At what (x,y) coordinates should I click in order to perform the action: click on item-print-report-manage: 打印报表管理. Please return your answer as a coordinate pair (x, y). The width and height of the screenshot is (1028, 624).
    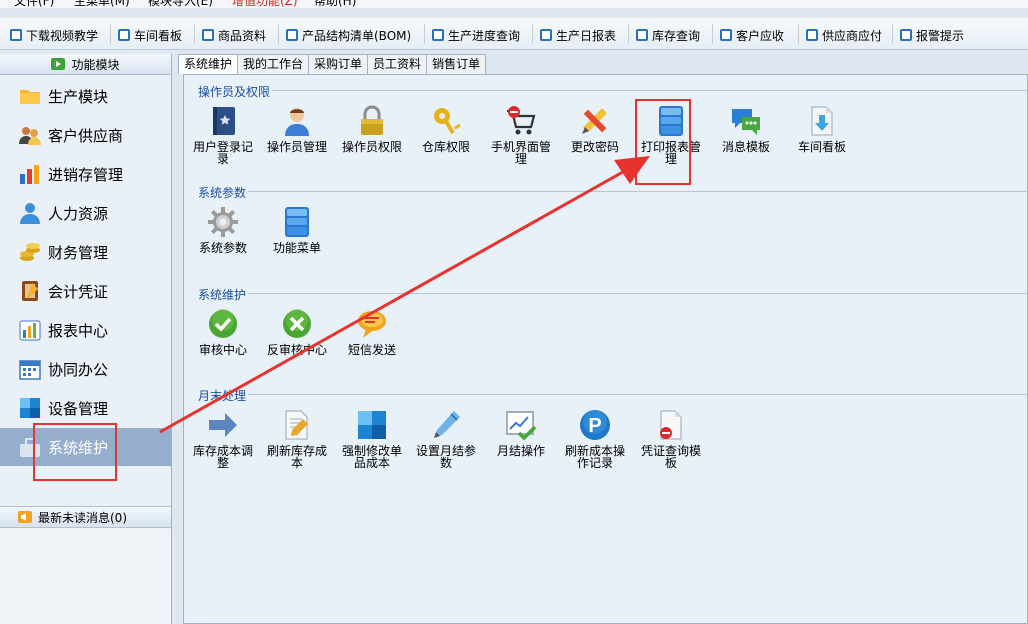
    Looking at the image, I should click on (671, 135).